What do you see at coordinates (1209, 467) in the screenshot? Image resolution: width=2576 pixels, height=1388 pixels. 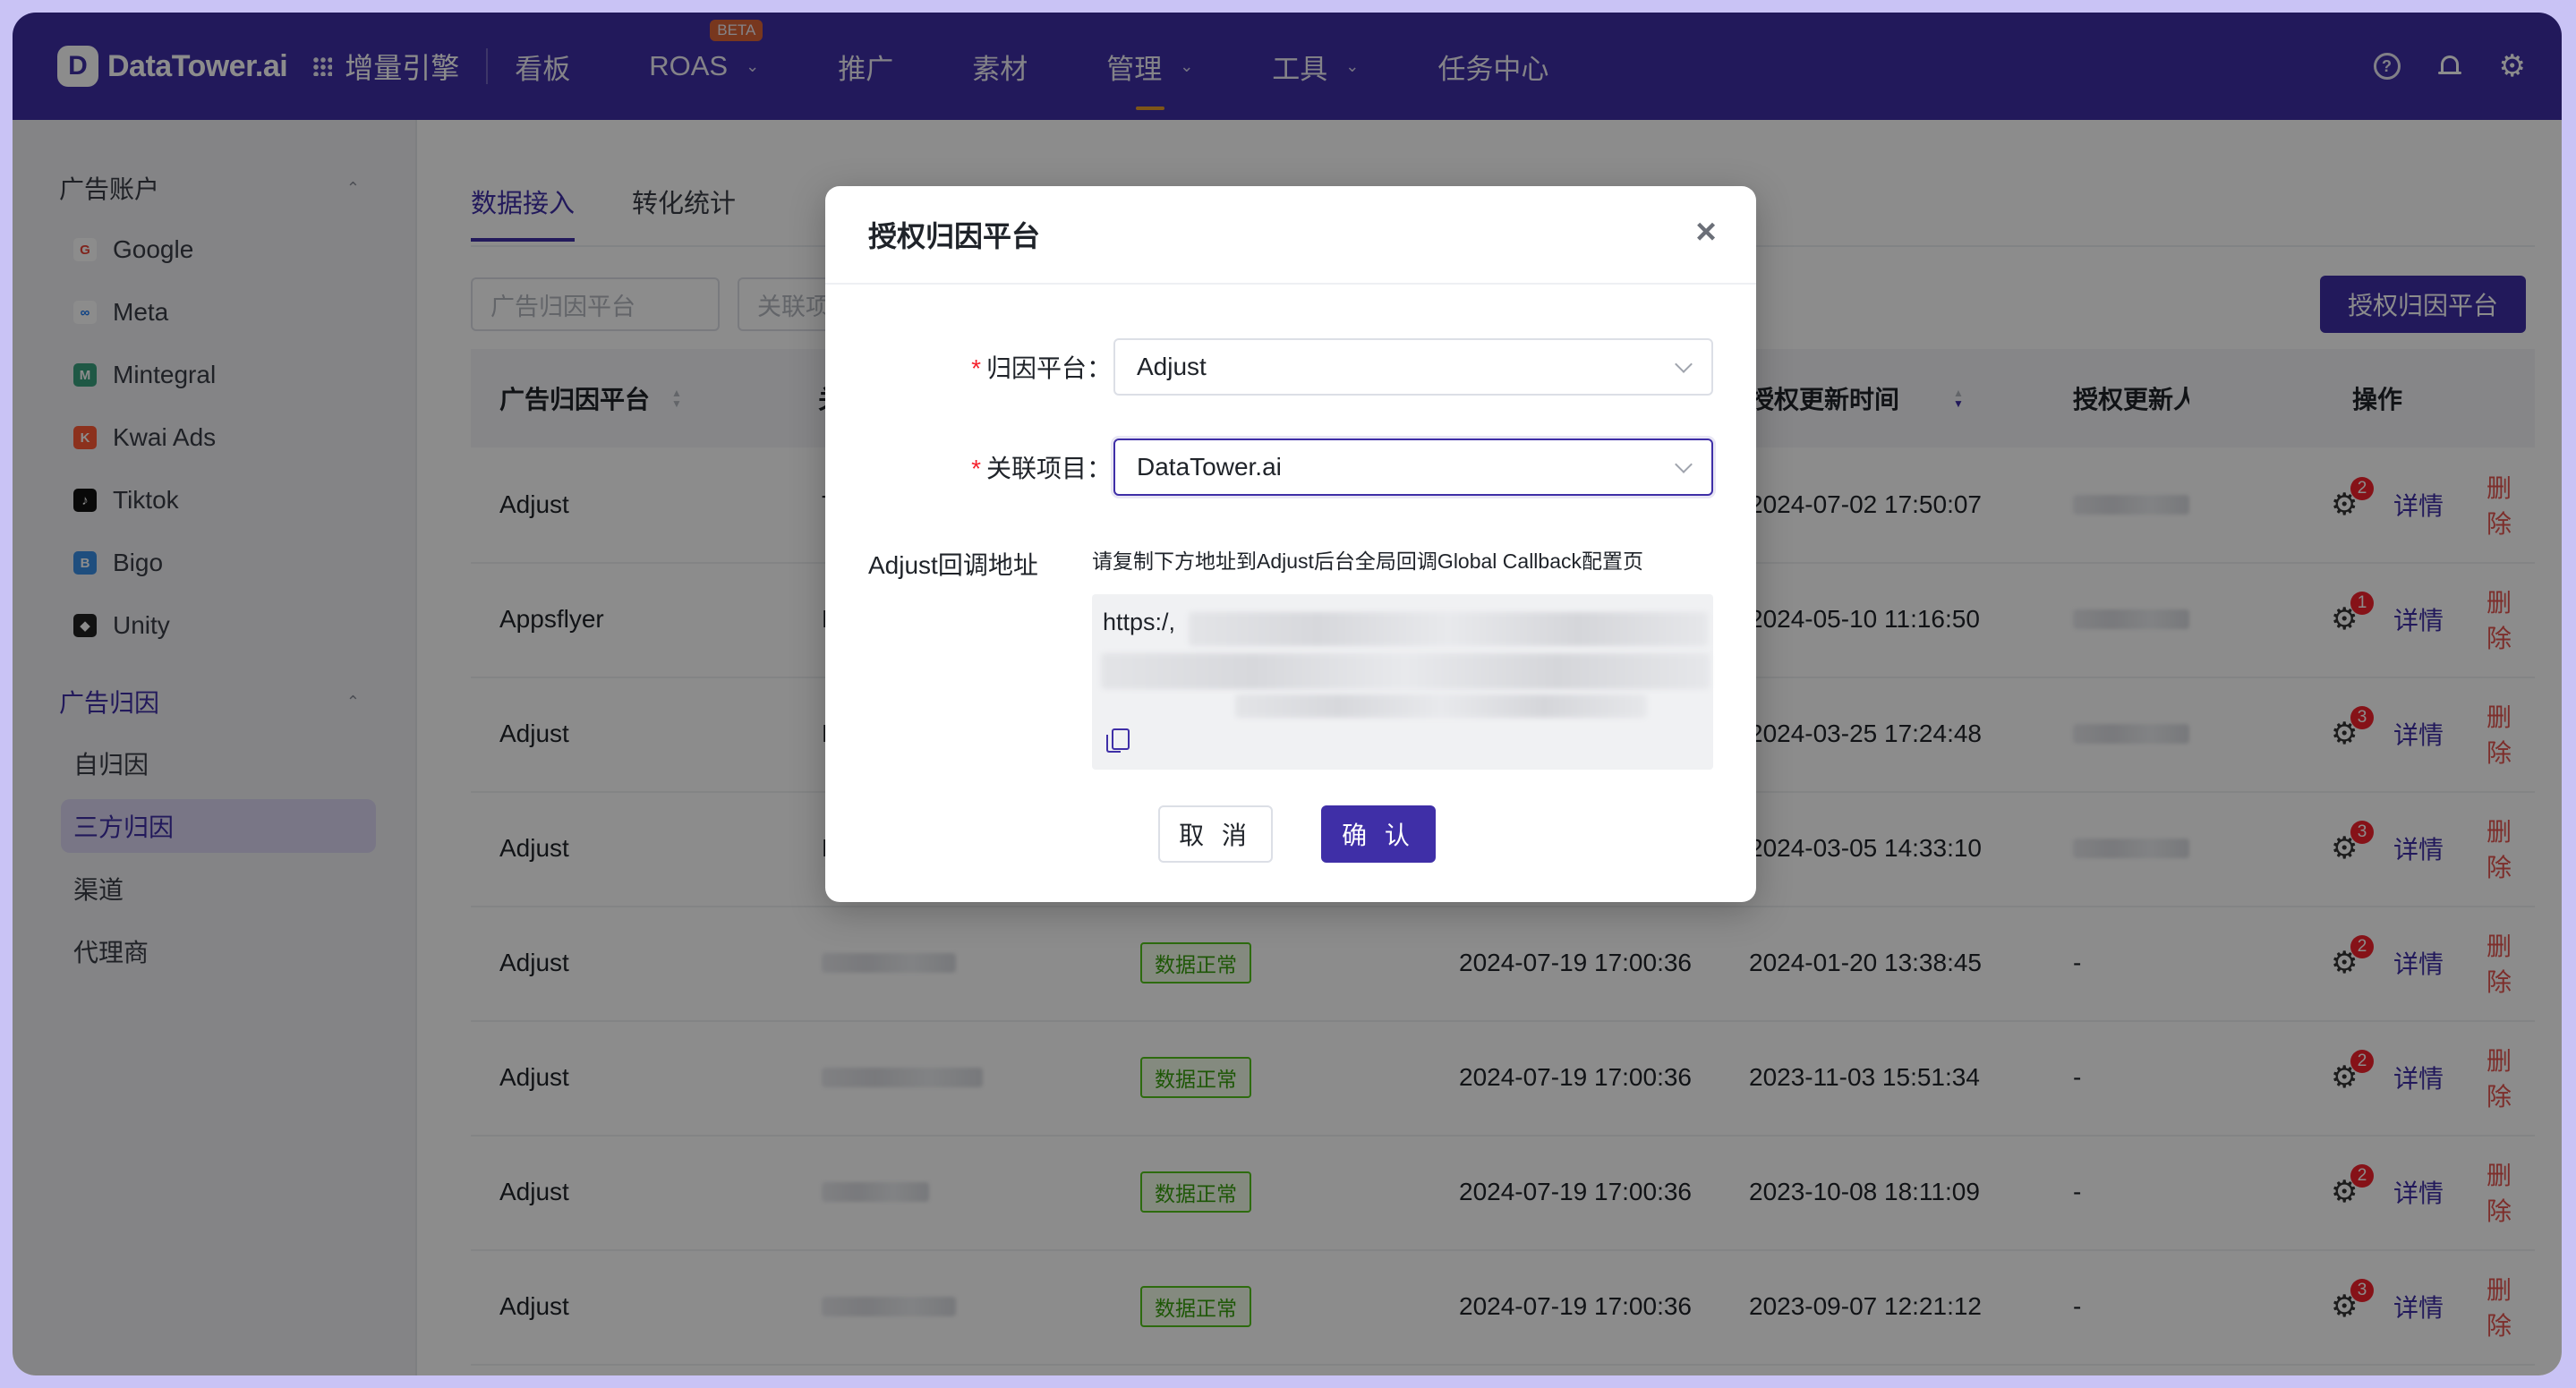 I see `project-select-value: DataTower.ai` at bounding box center [1209, 467].